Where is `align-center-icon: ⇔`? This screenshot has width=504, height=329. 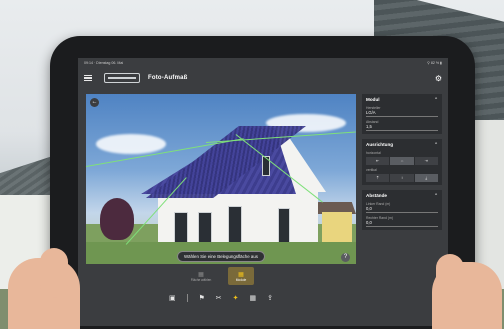 align-center-icon: ⇔ is located at coordinates (402, 161).